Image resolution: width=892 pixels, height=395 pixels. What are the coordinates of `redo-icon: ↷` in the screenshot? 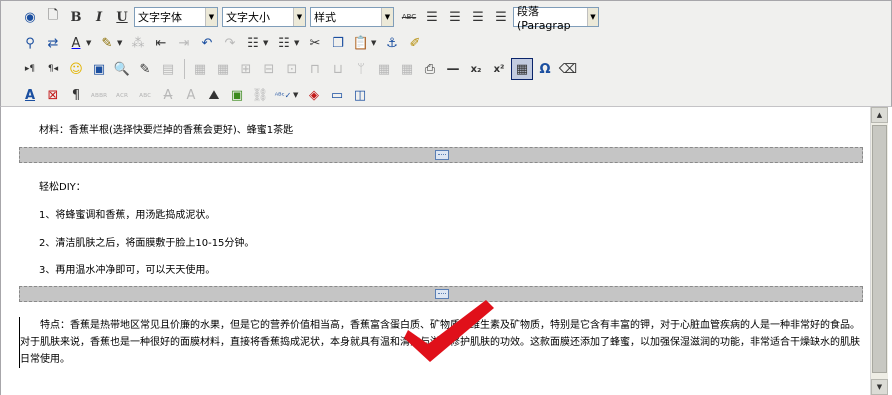 It's located at (230, 43).